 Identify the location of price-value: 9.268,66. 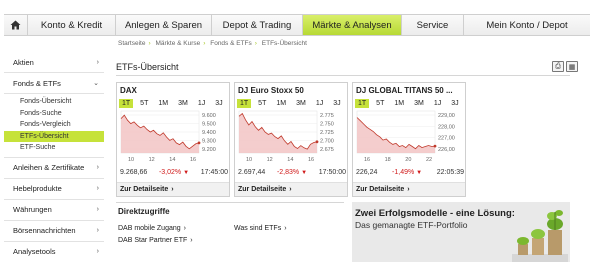
(134, 172).